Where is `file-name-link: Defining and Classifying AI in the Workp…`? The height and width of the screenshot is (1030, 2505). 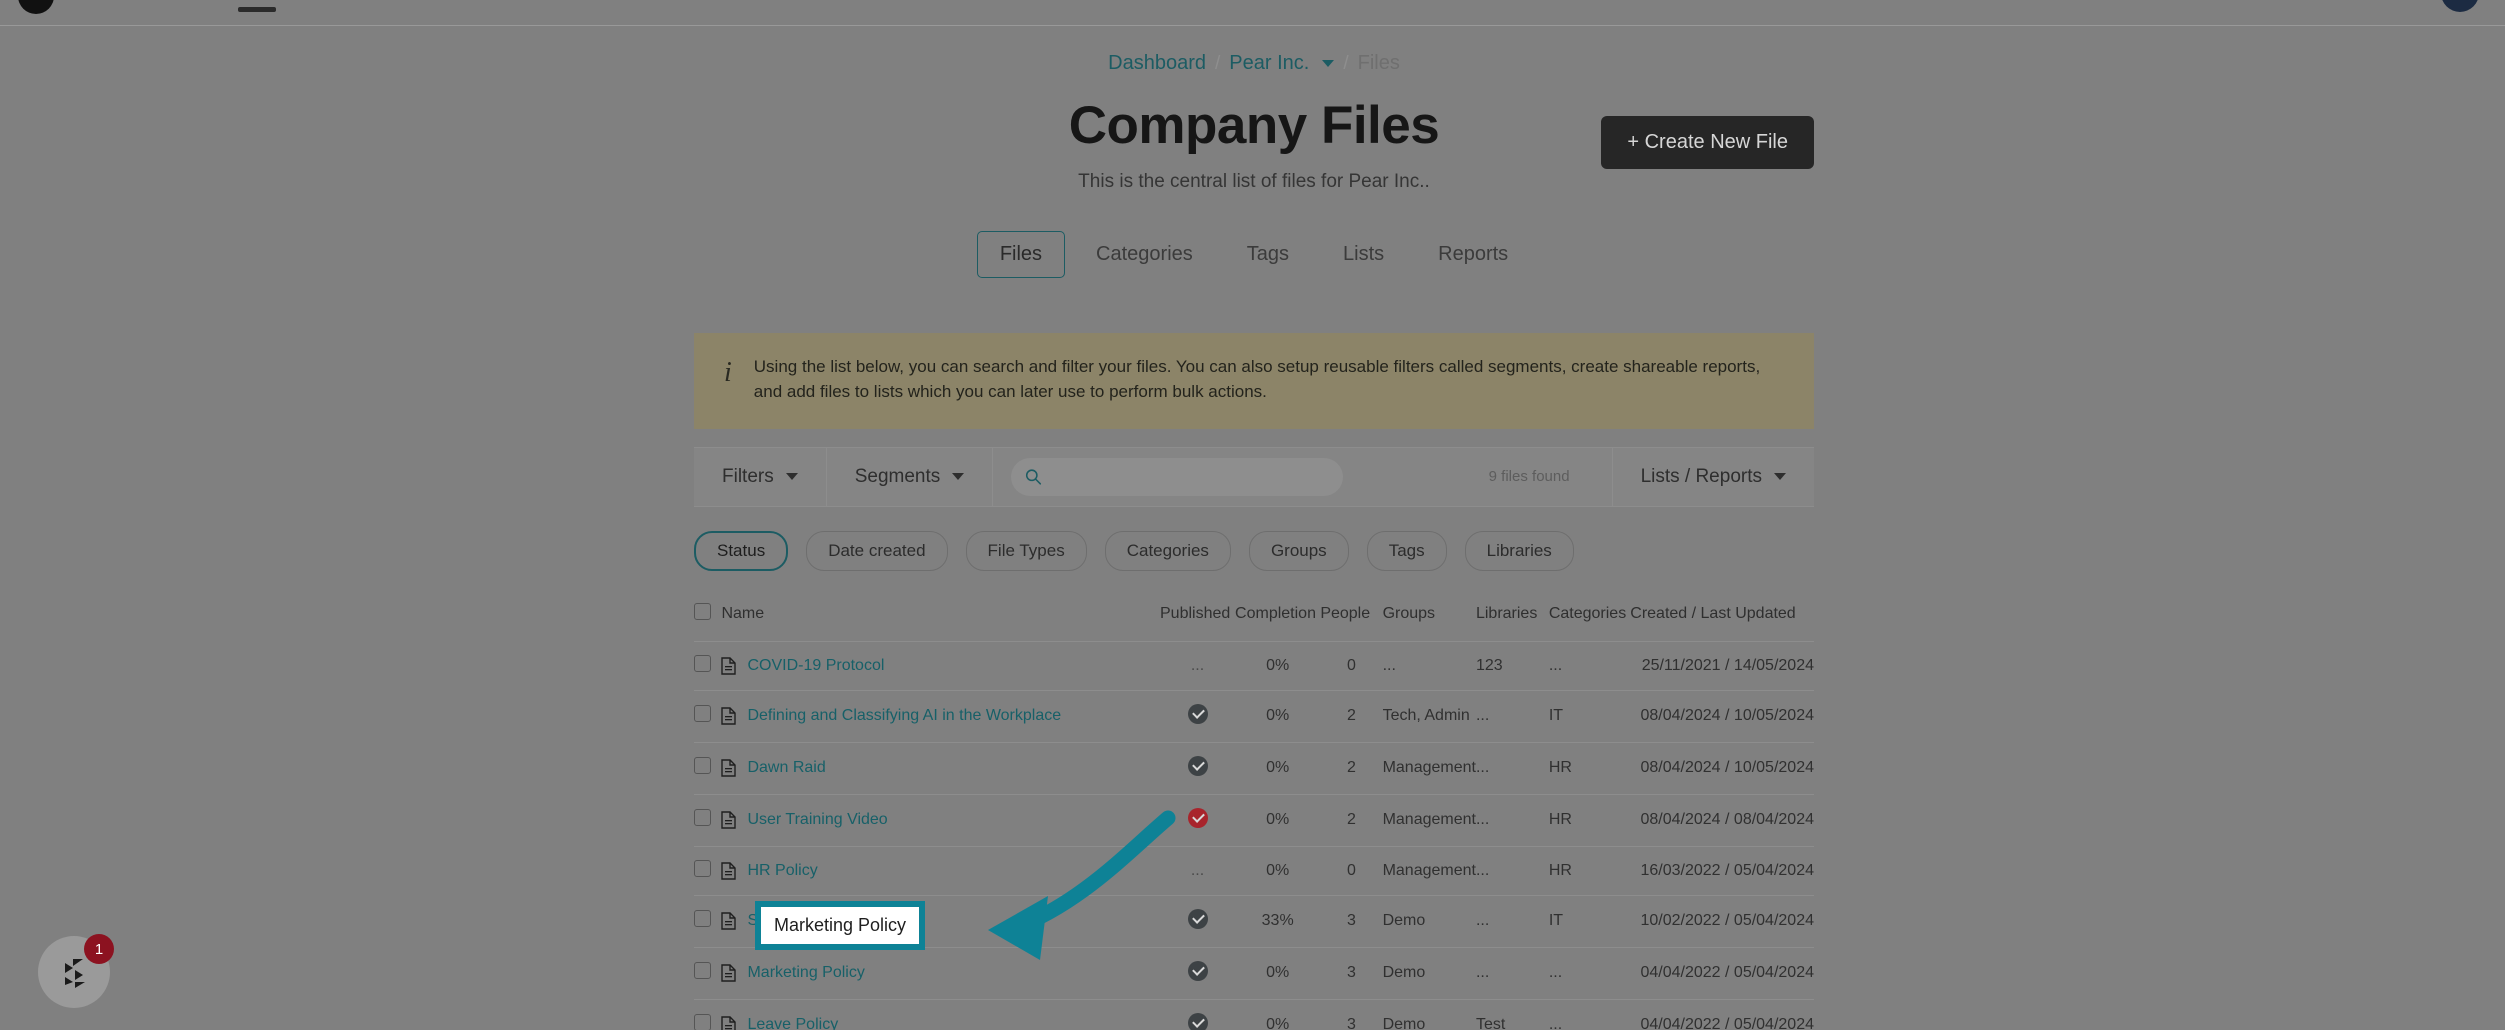 file-name-link: Defining and Classifying AI in the Workp… is located at coordinates (904, 716).